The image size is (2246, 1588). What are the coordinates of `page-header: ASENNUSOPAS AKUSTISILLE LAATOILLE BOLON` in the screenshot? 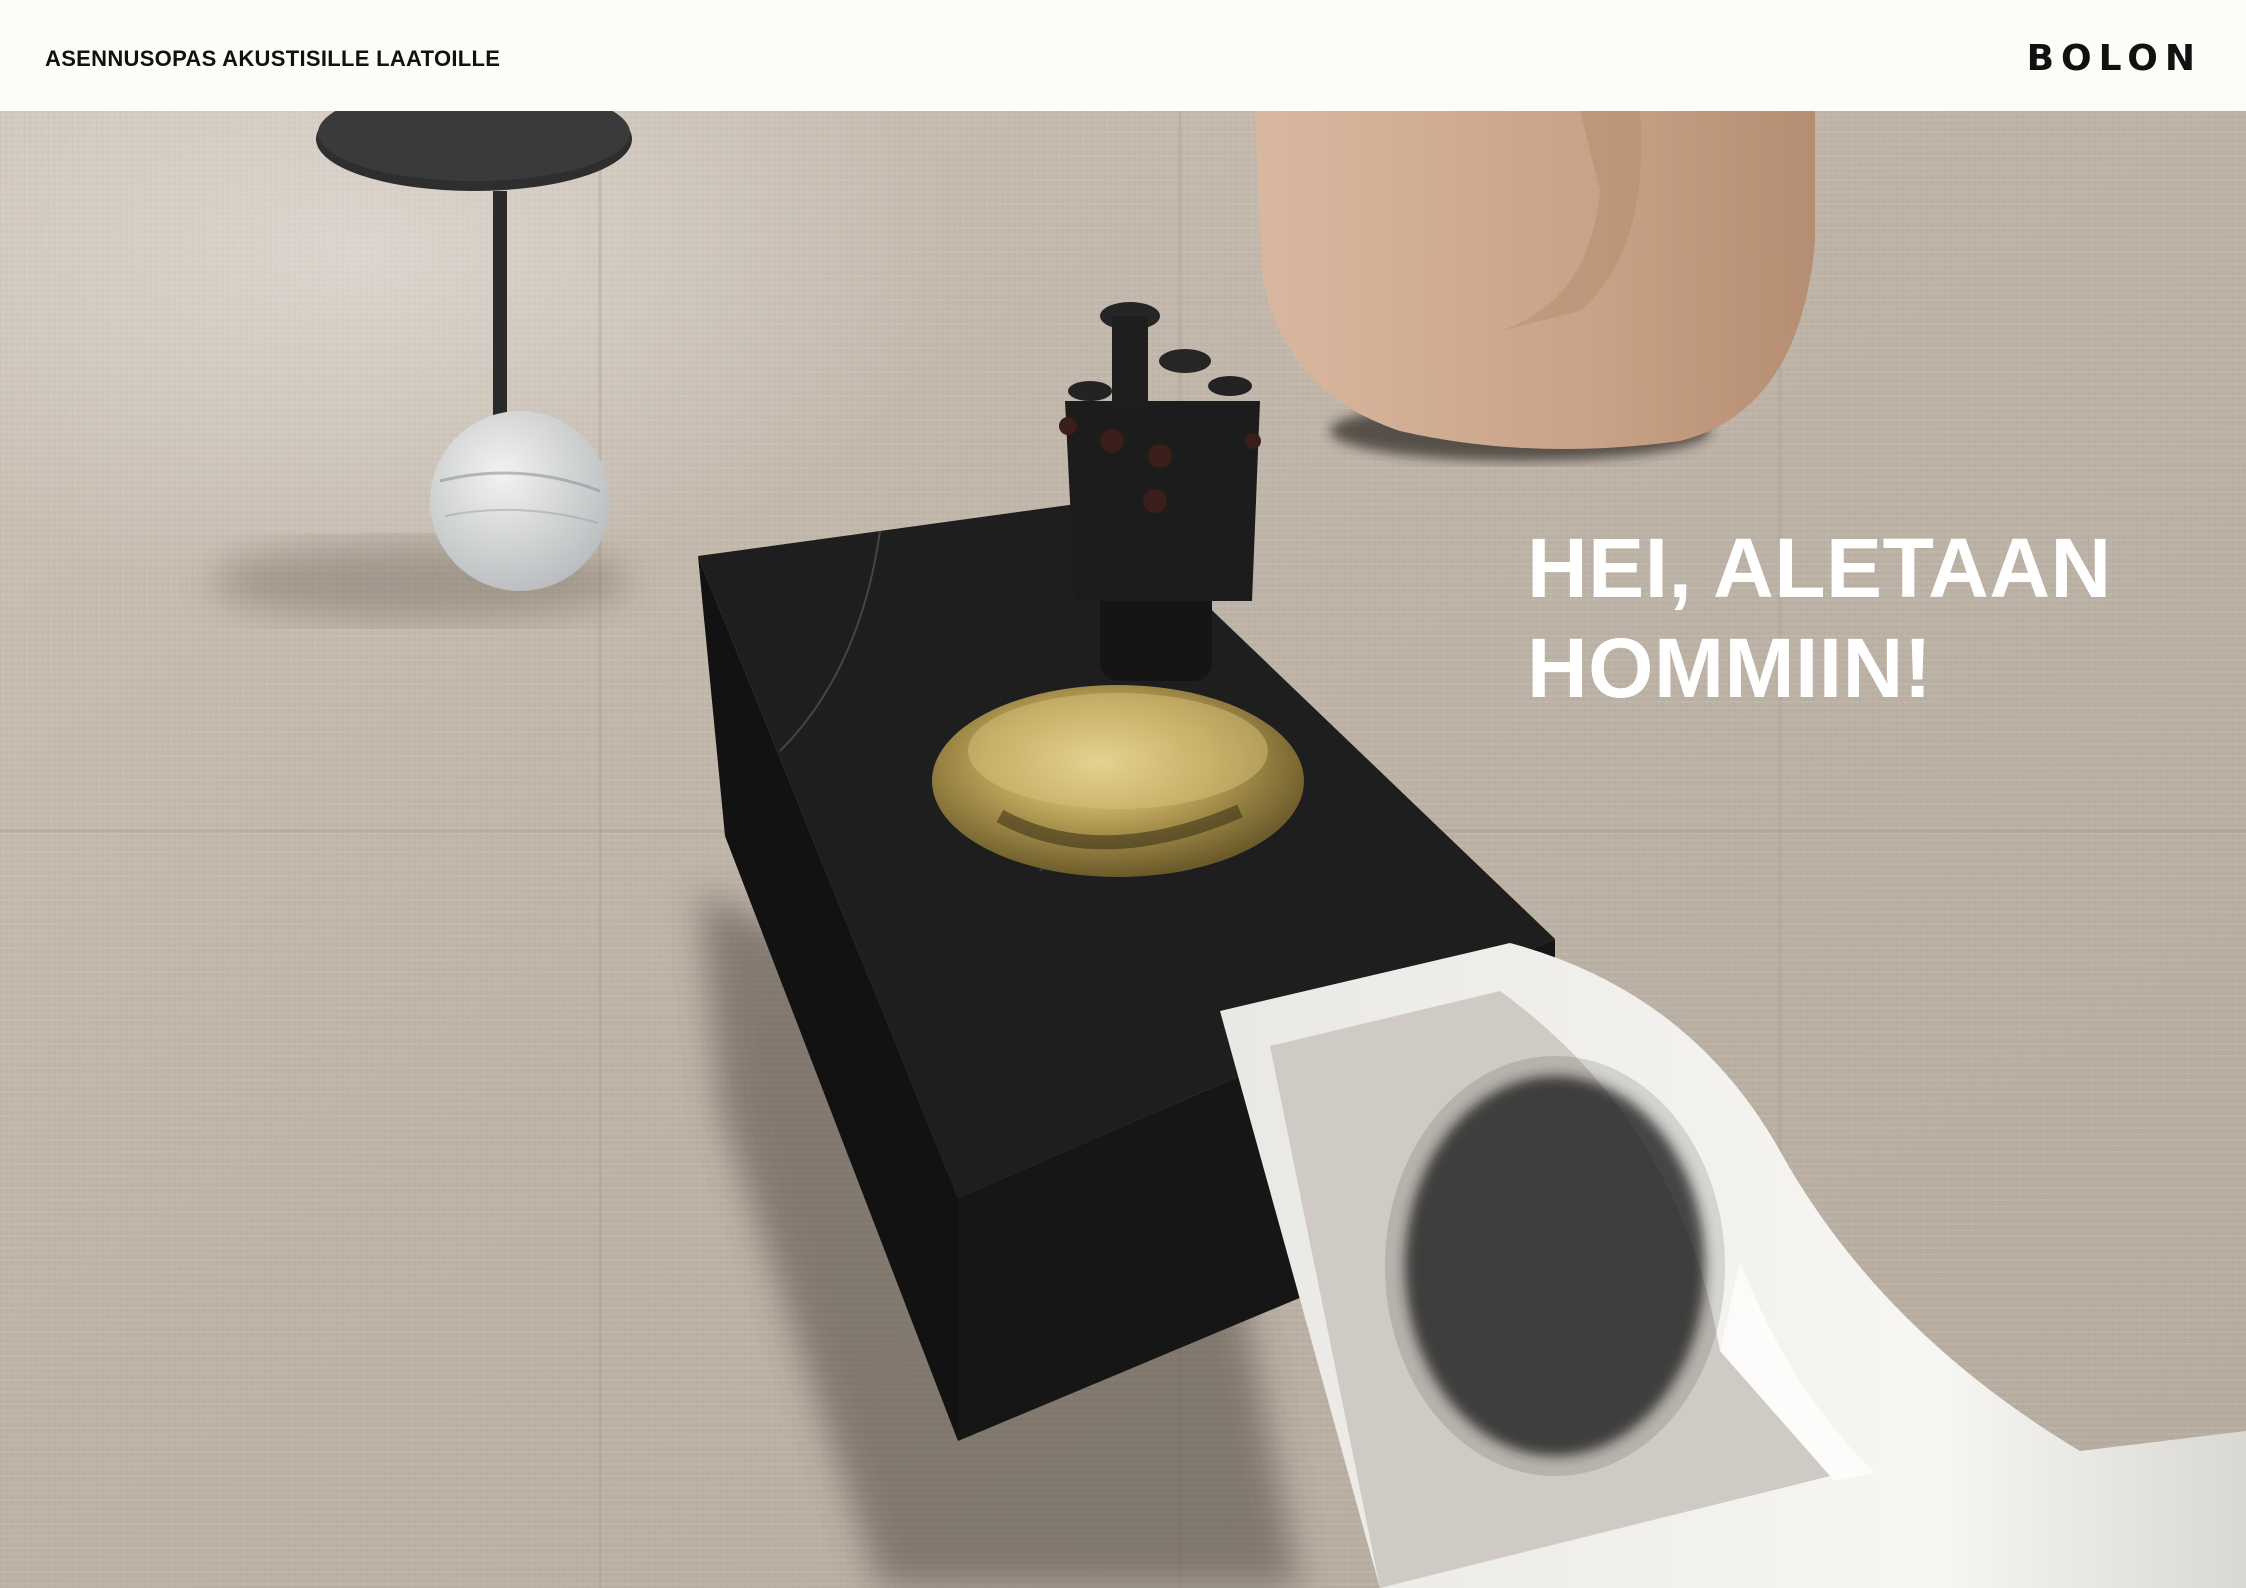 It's located at (1123, 55).